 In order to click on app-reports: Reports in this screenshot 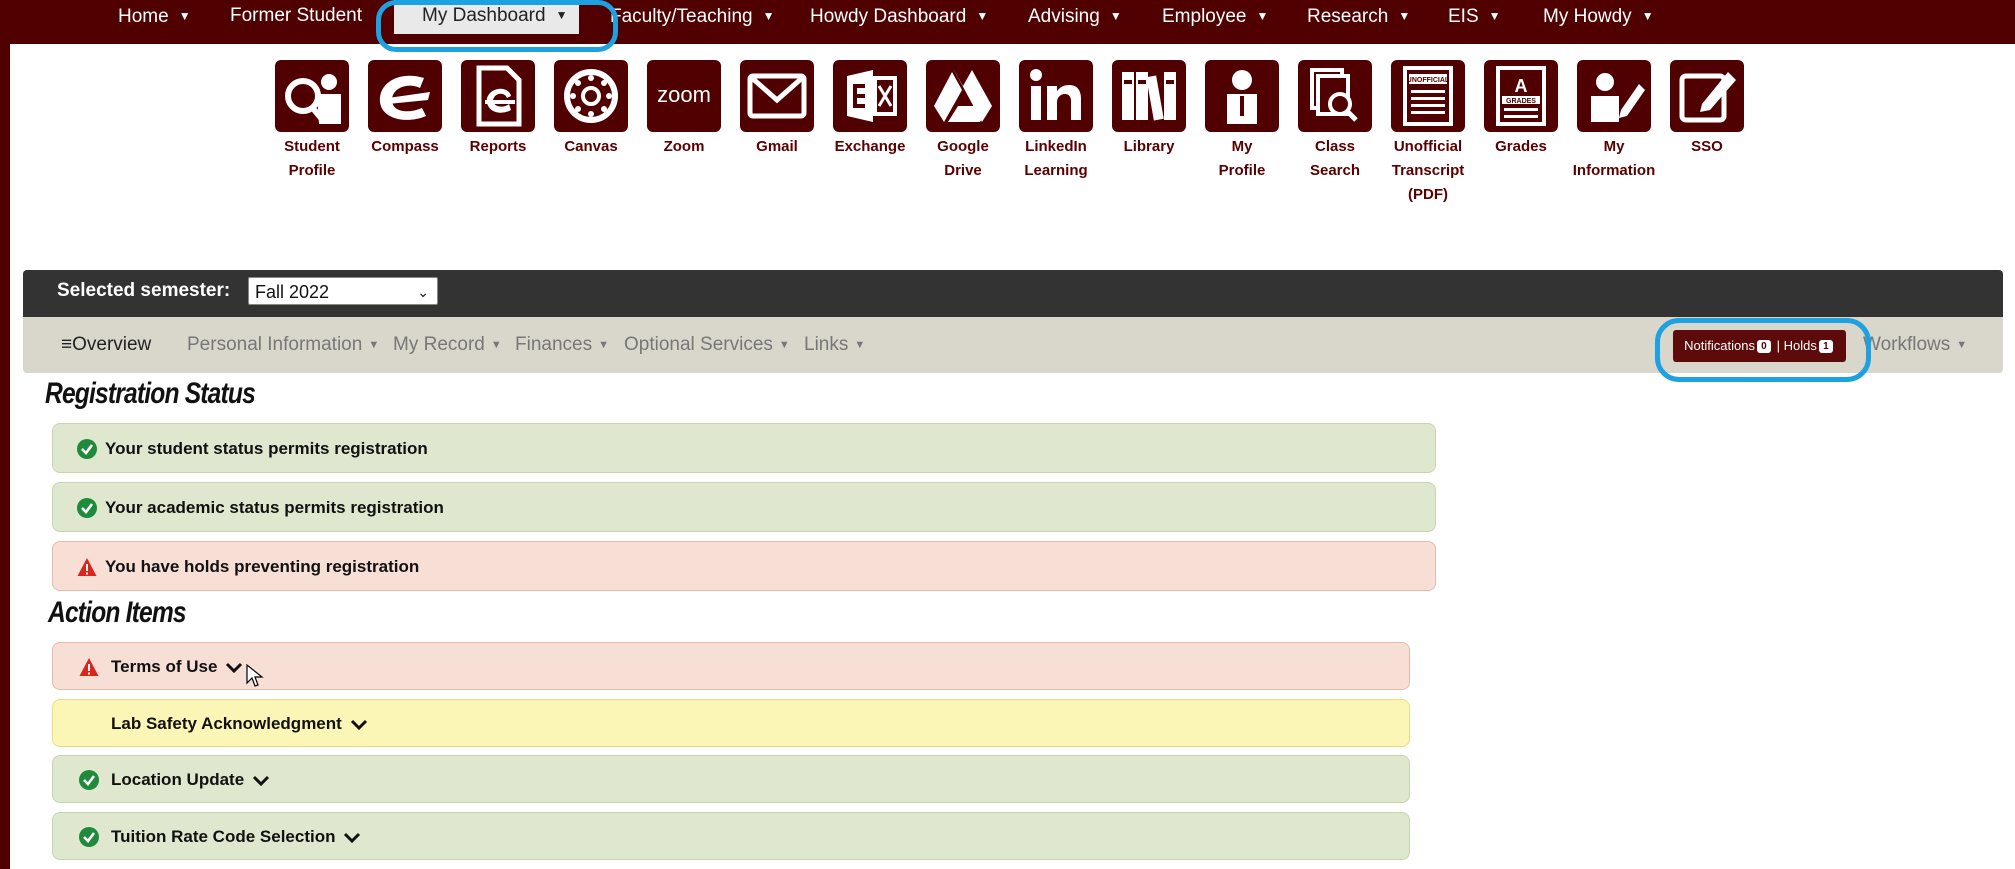, I will do `click(498, 109)`.